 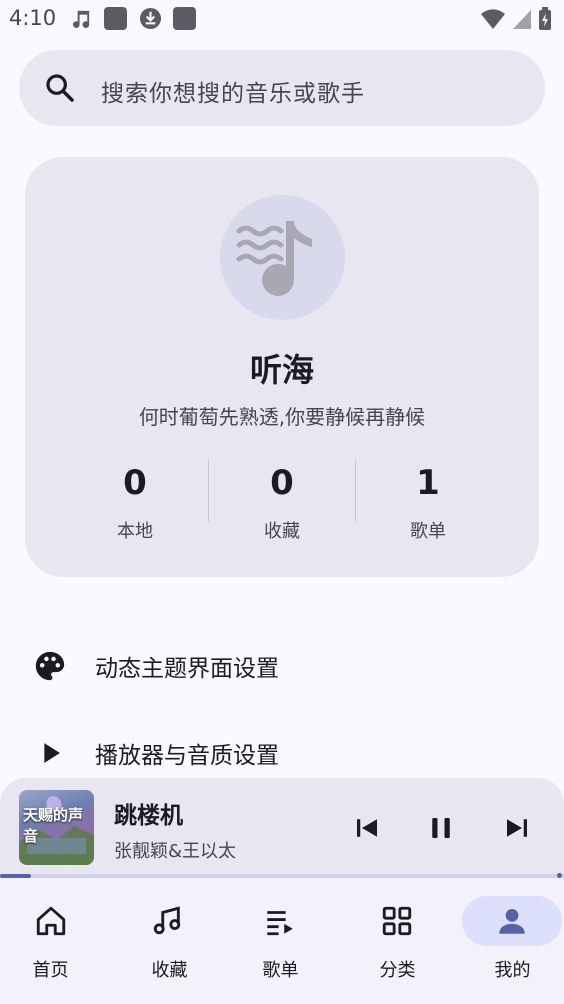 I want to click on stat-favorites: 0 收藏, so click(x=282, y=502).